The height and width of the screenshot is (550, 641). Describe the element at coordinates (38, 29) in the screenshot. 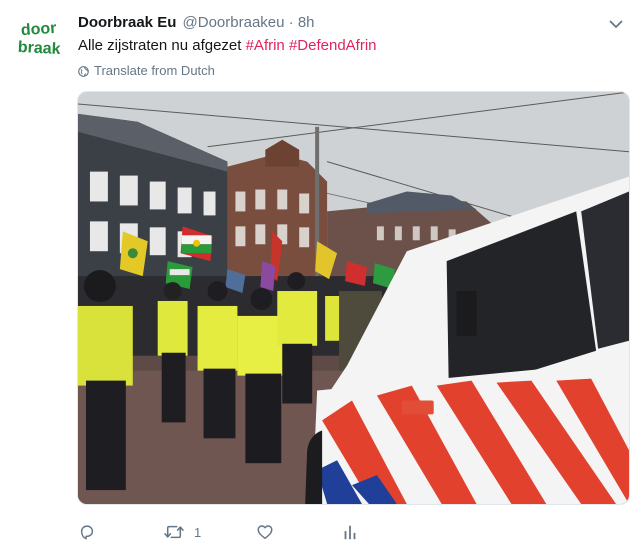

I see `svg-text: door` at that location.